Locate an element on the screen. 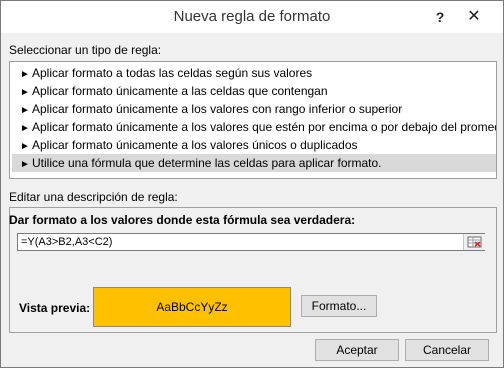 The height and width of the screenshot is (368, 504). range-selector-button is located at coordinates (474, 242).